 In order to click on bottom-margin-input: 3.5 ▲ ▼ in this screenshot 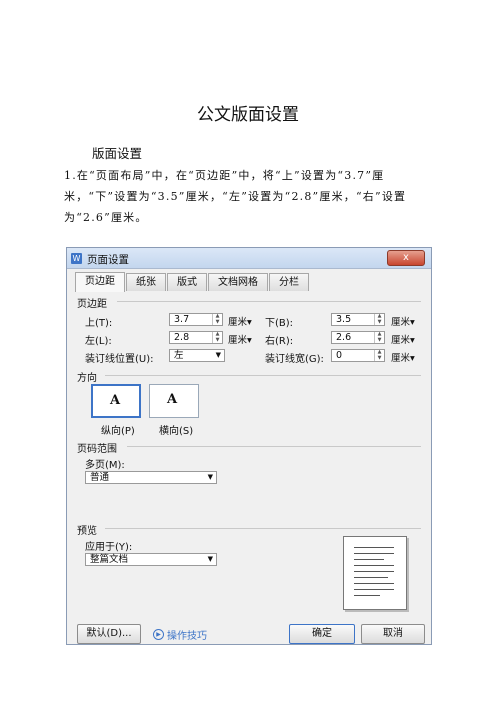, I will do `click(358, 319)`.